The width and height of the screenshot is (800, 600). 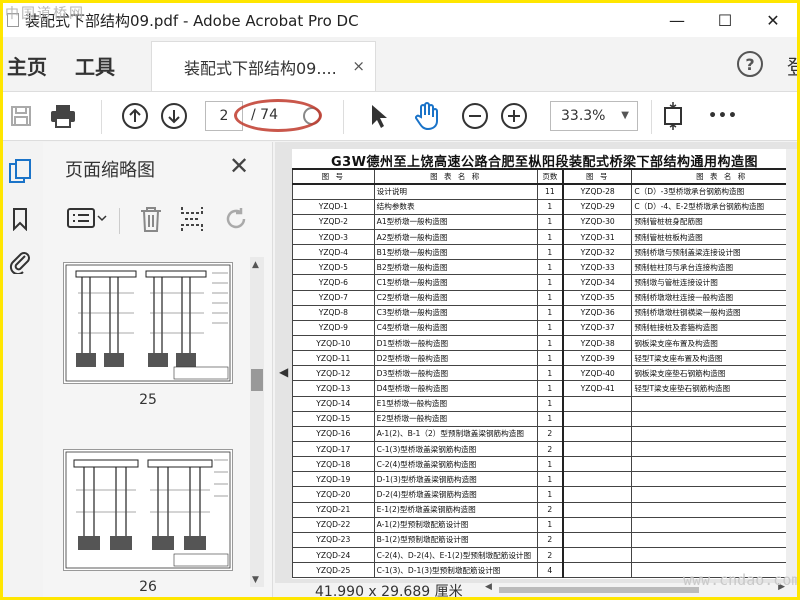 I want to click on close-tab-icon: ×, so click(x=358, y=66).